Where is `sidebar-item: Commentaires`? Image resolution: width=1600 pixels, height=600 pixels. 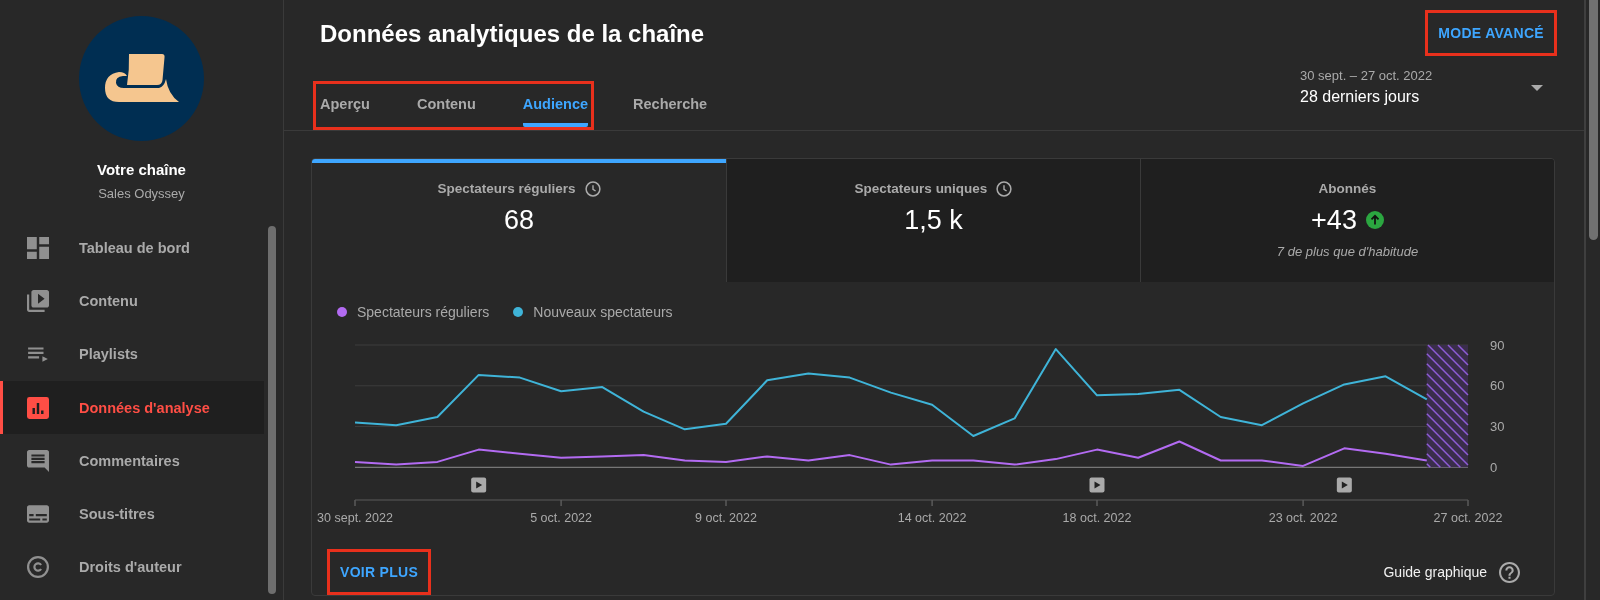
sidebar-item: Commentaires is located at coordinates (132, 461).